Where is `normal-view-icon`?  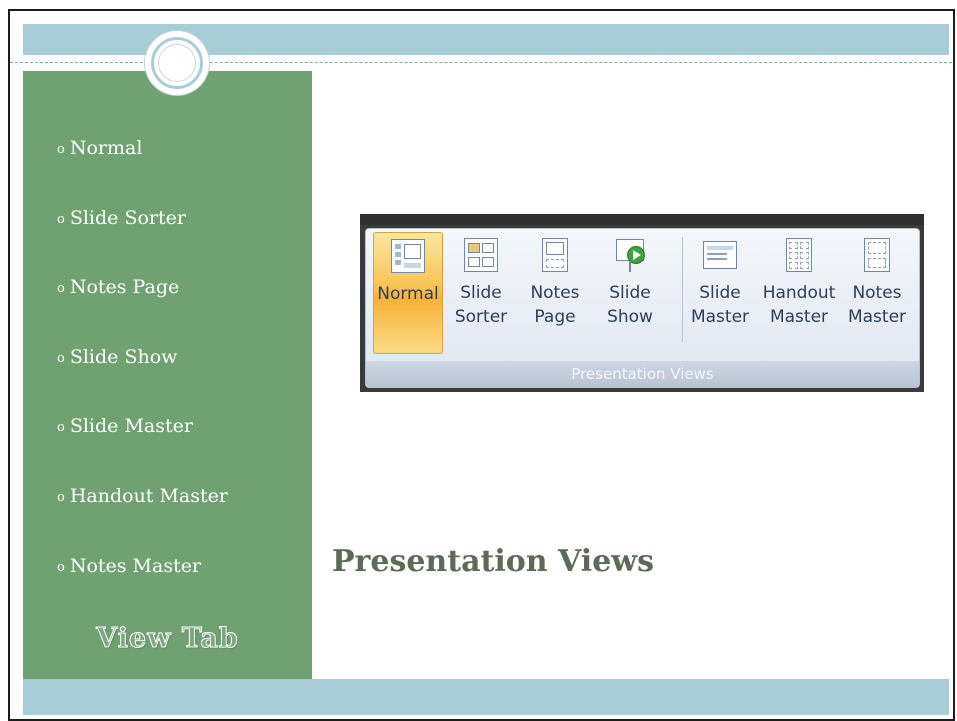 normal-view-icon is located at coordinates (408, 256).